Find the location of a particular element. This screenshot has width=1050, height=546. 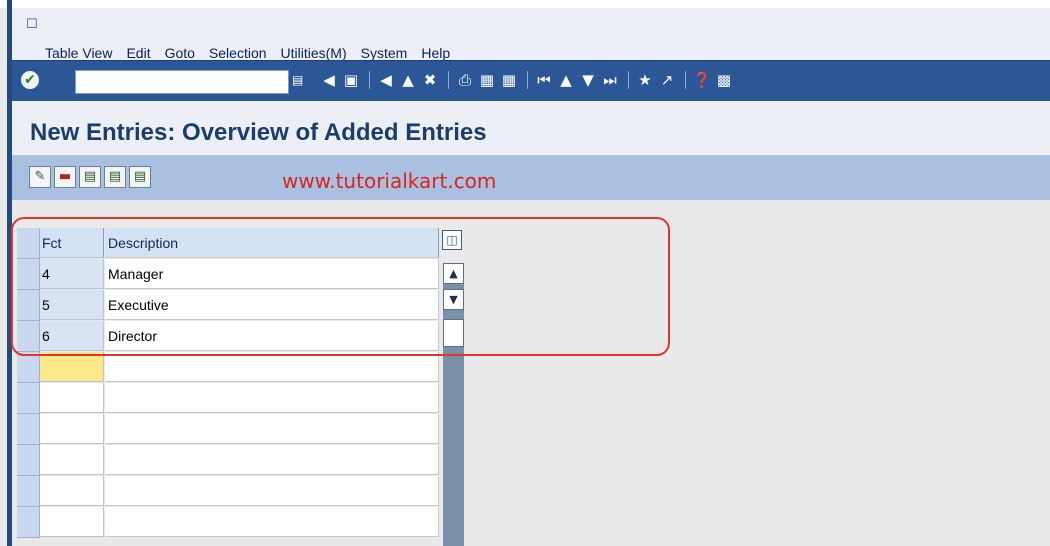

menu-edit: Edit is located at coordinates (138, 53).